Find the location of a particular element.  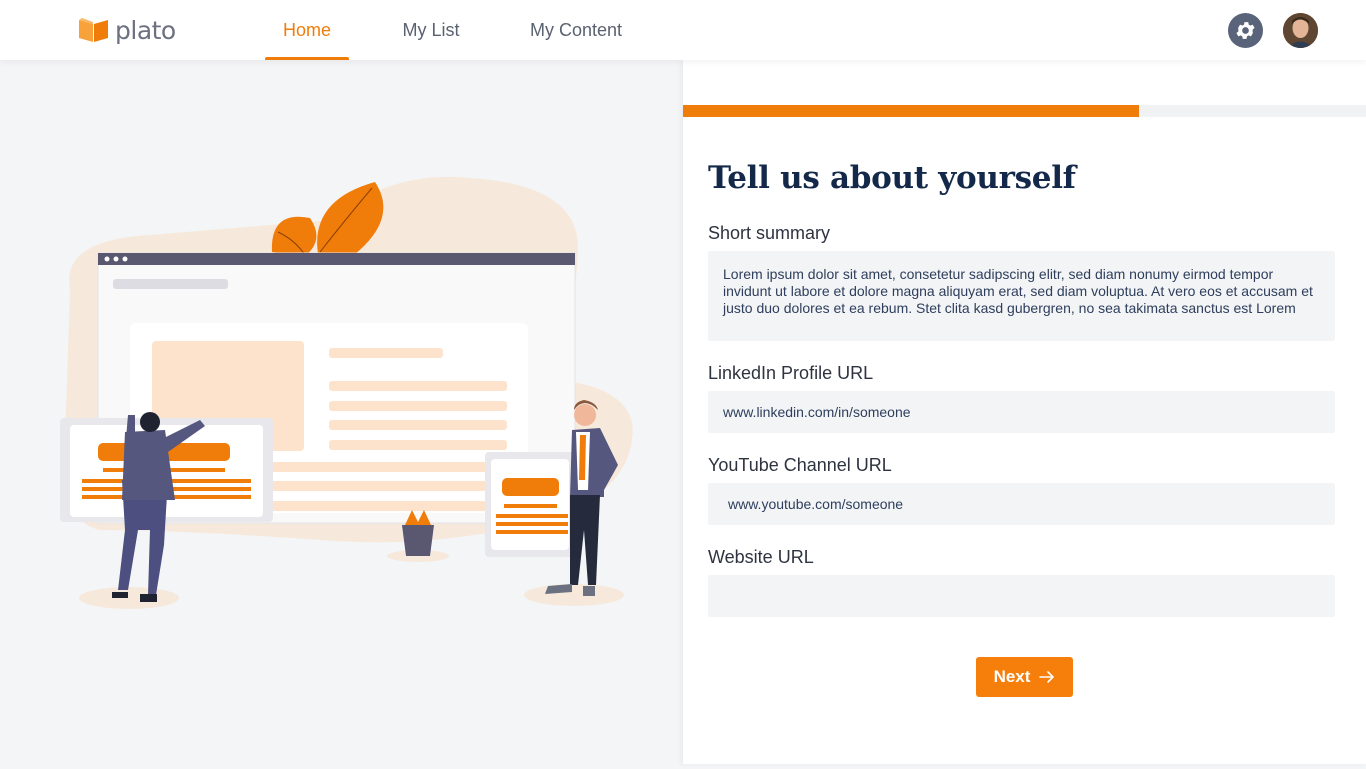

next-button-label: Next is located at coordinates (1012, 676).